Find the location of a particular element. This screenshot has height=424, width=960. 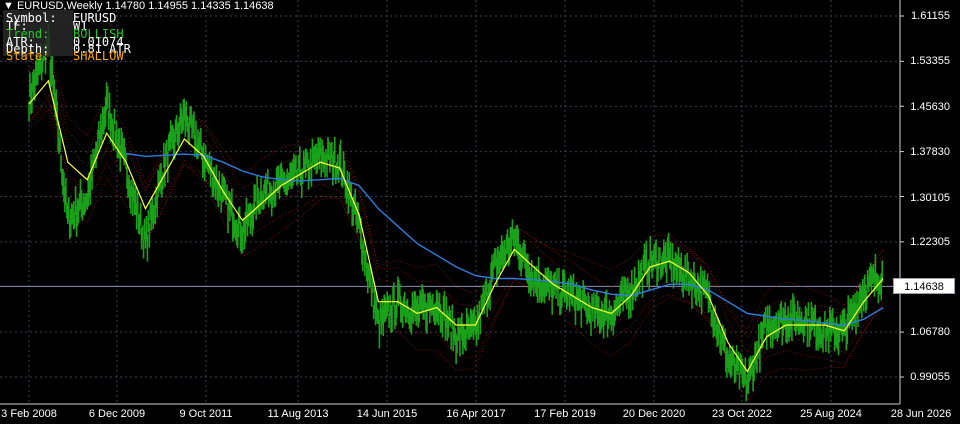

date-tick-label: 11 Aug 2013 is located at coordinates (298, 414).